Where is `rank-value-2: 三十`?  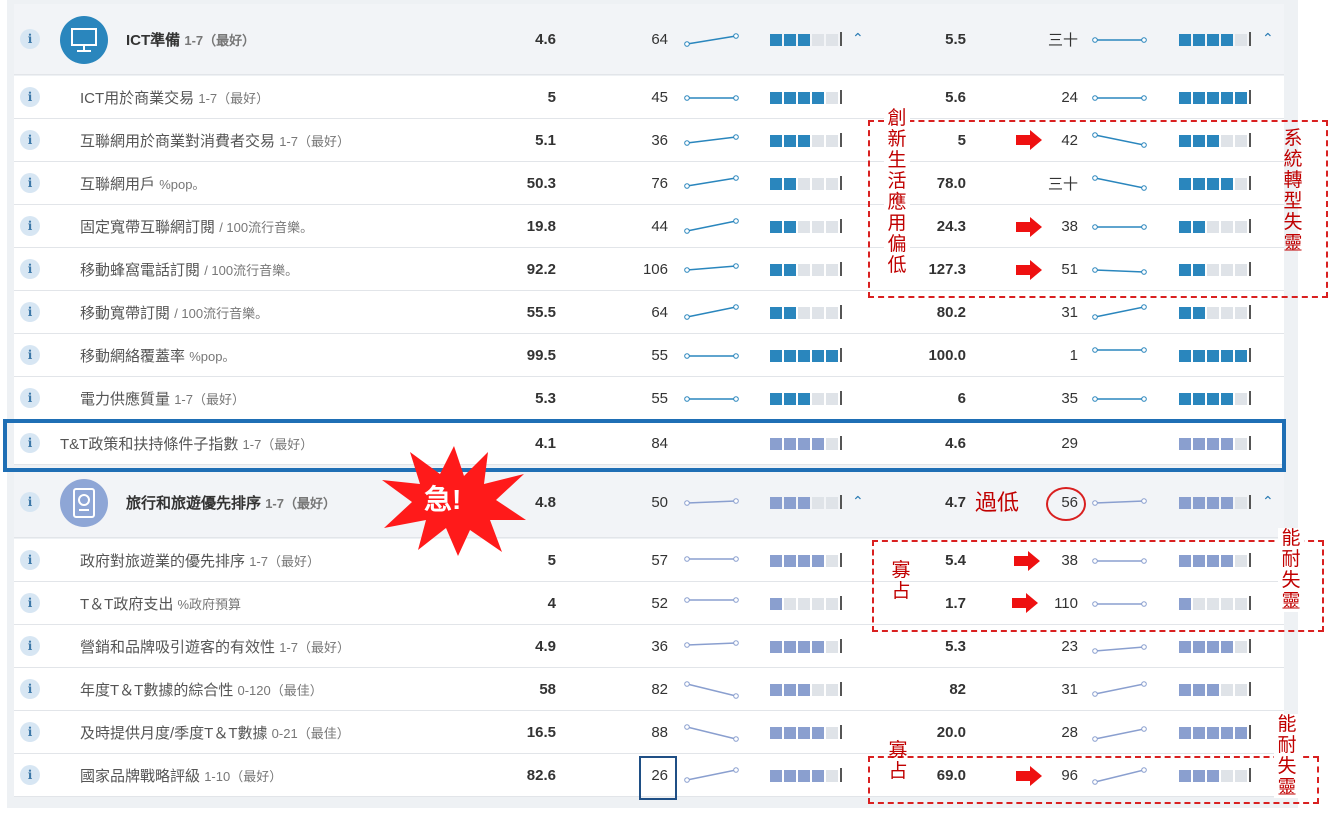 rank-value-2: 三十 is located at coordinates (1062, 40).